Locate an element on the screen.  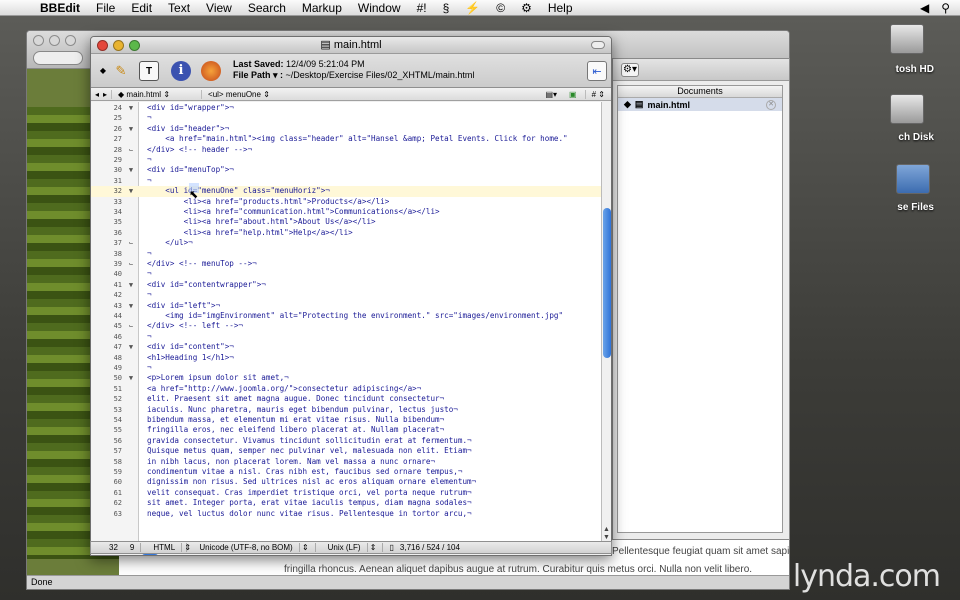
file-path-label: File Path ▾ : is located at coordinates (258, 75).